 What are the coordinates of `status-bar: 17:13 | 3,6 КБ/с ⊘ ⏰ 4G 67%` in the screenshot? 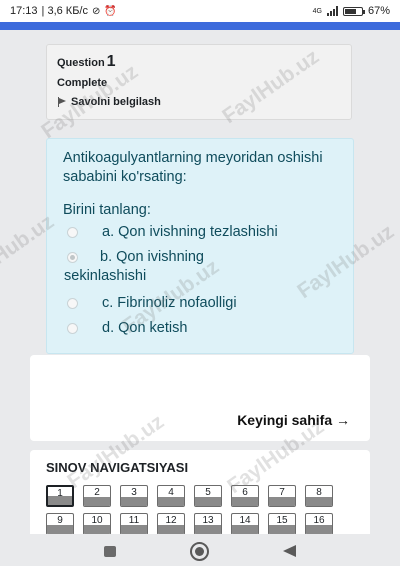 It's located at (200, 11).